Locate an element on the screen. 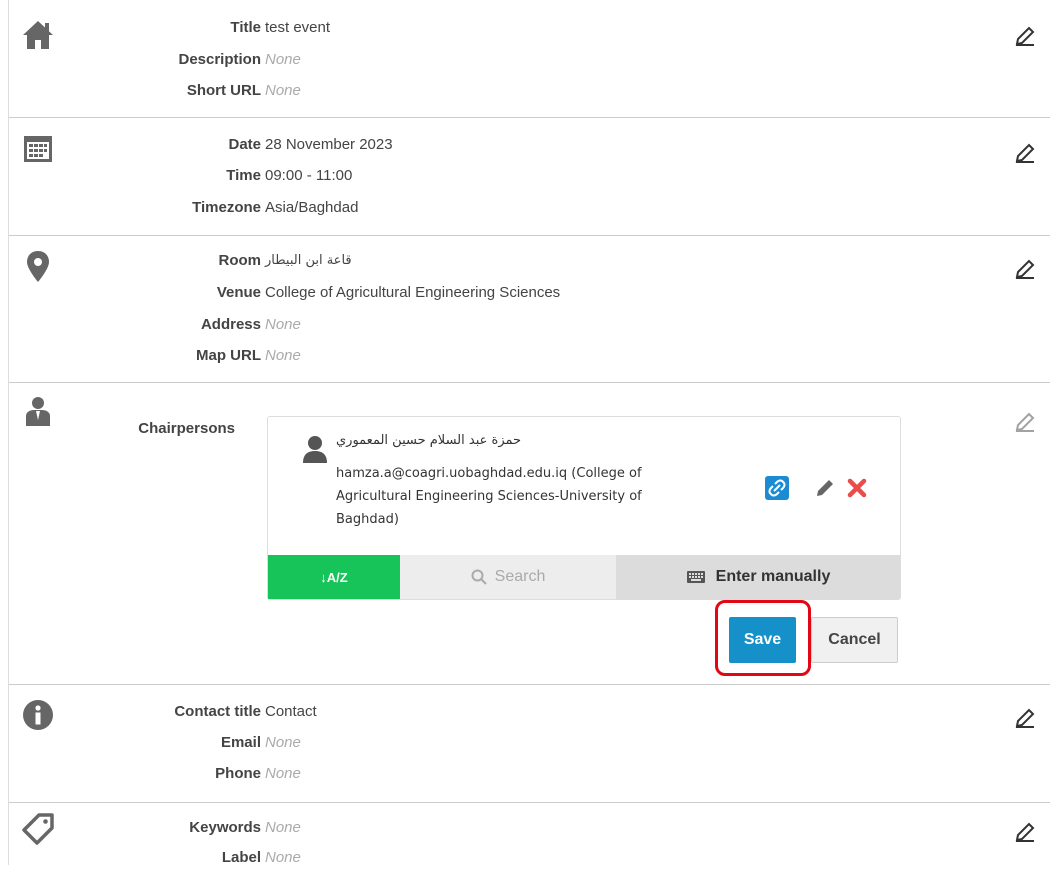 This screenshot has height=882, width=1050. time-row: Time 09:00 - 11:00 is located at coordinates (529, 176).